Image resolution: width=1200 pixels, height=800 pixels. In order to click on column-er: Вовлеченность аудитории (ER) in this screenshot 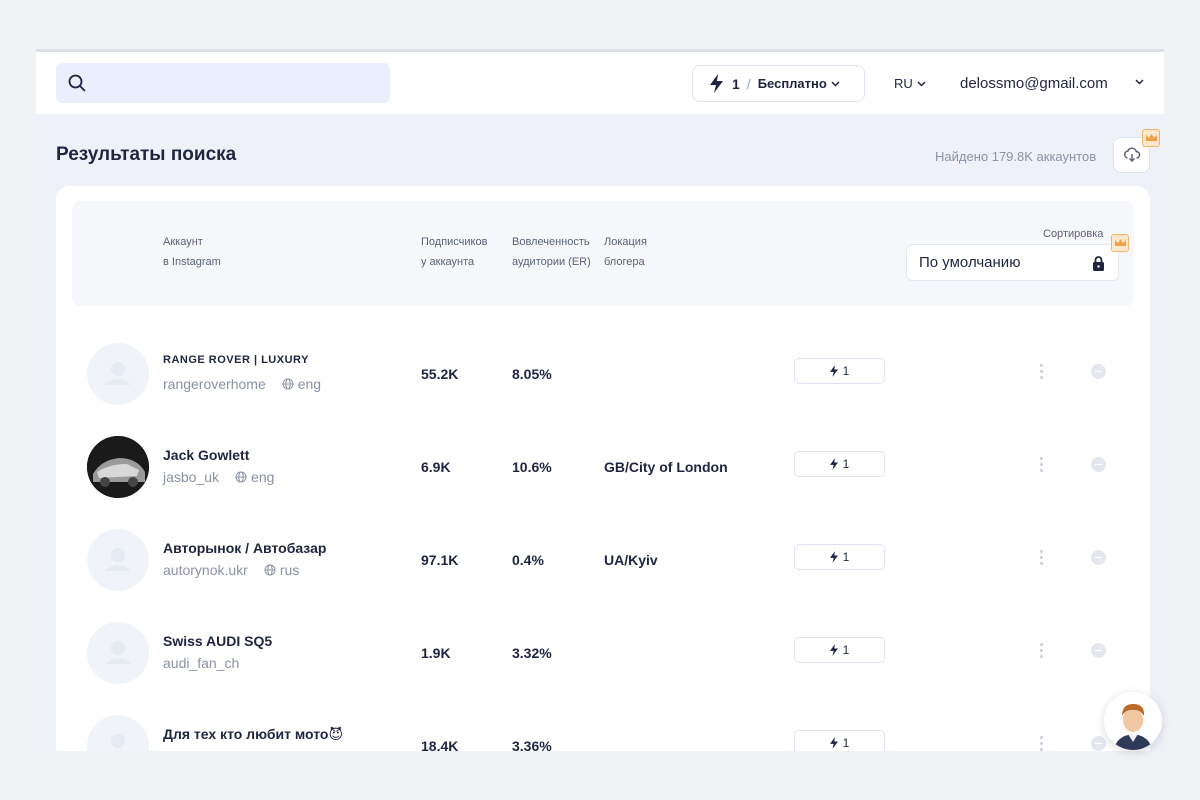, I will do `click(551, 252)`.